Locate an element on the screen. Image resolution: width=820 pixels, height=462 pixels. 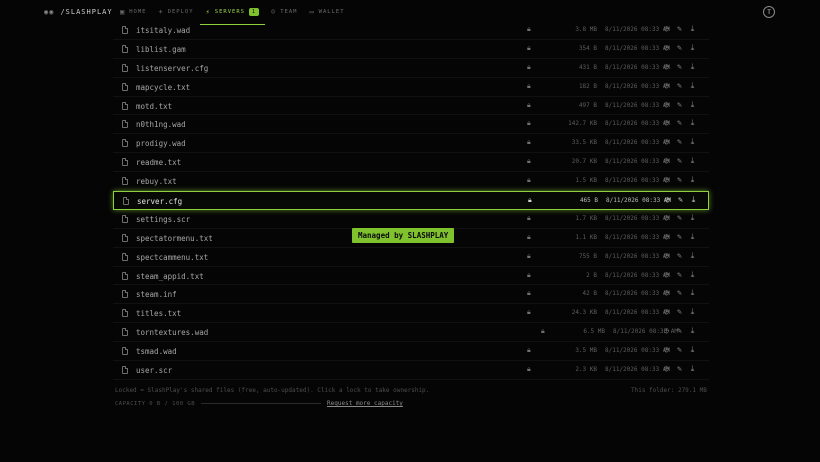
file-row: user.scr 🔒︎ 2.3 KB 8/11/2026 08:33 AM ◷ ✎ ⤓ is located at coordinates (411, 370).